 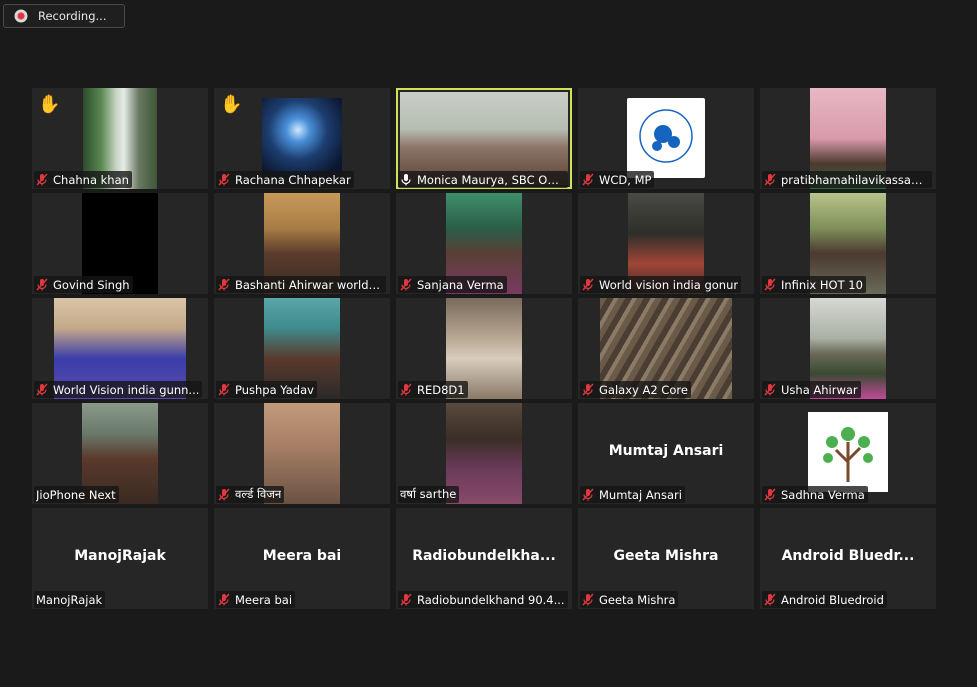 I want to click on participant-display-name: ManojRajak, so click(x=120, y=556).